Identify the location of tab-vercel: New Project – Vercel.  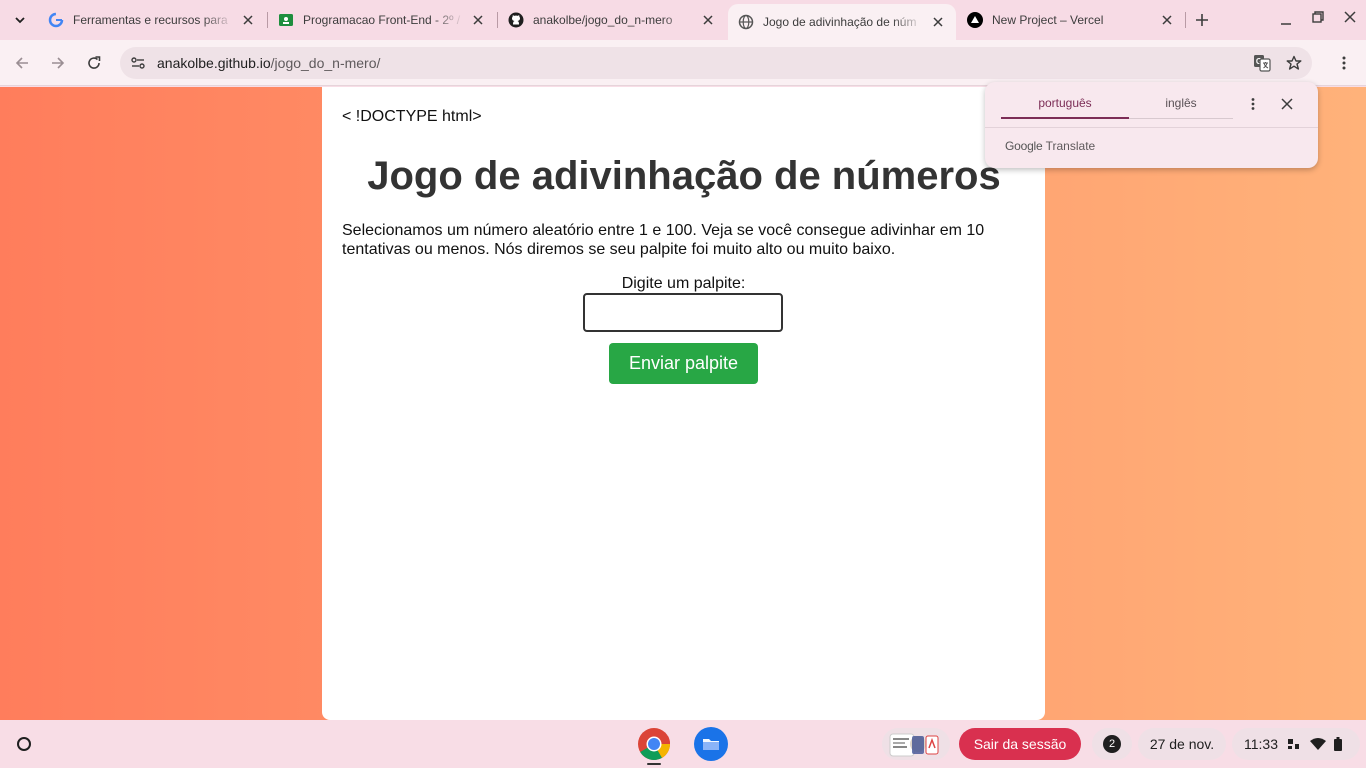
(1071, 20).